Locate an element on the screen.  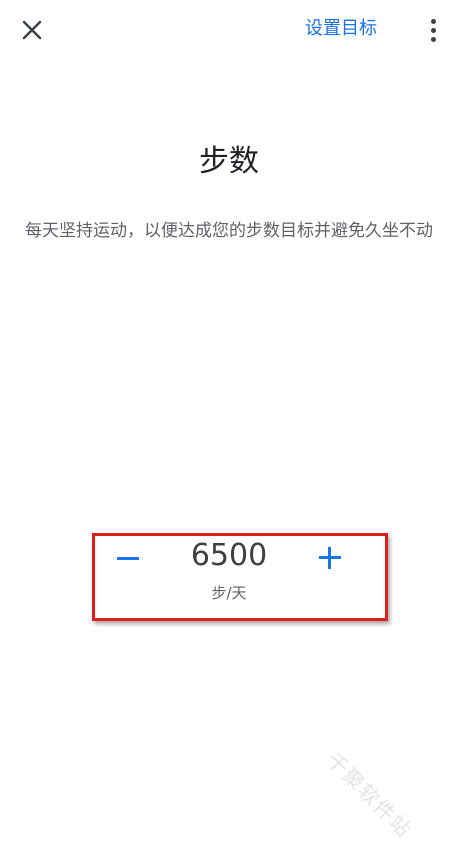
page-title: 步数 is located at coordinates (229, 161).